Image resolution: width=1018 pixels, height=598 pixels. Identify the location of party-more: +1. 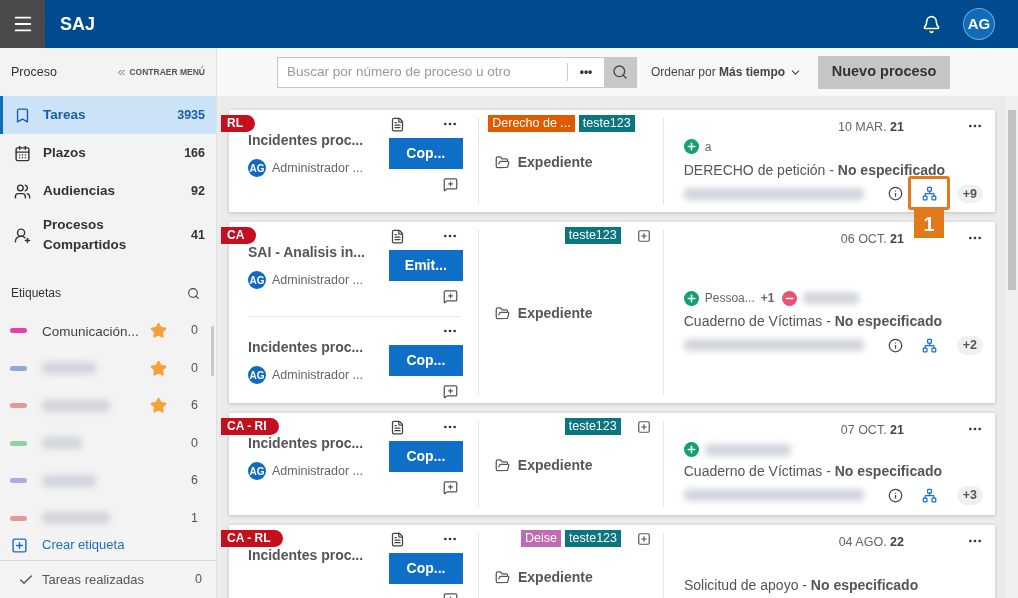
(767, 298).